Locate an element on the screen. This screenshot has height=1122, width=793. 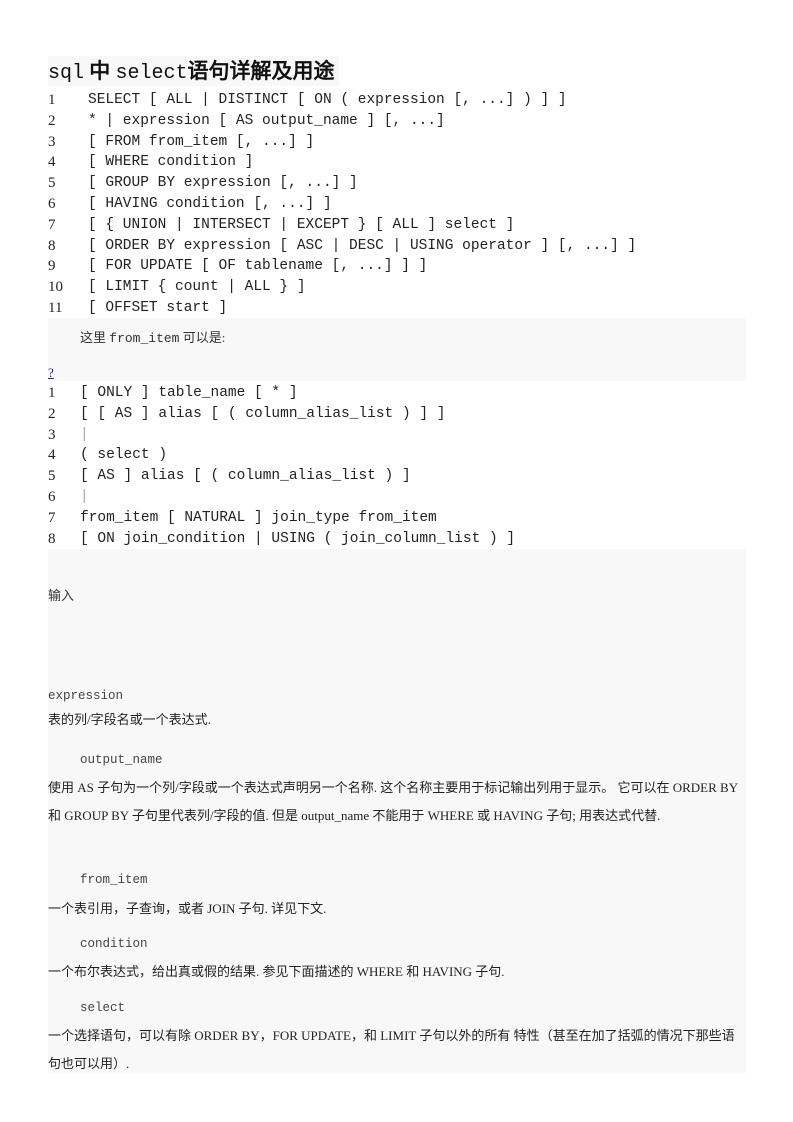
code-line: 4 ( select ) is located at coordinates (281, 455).